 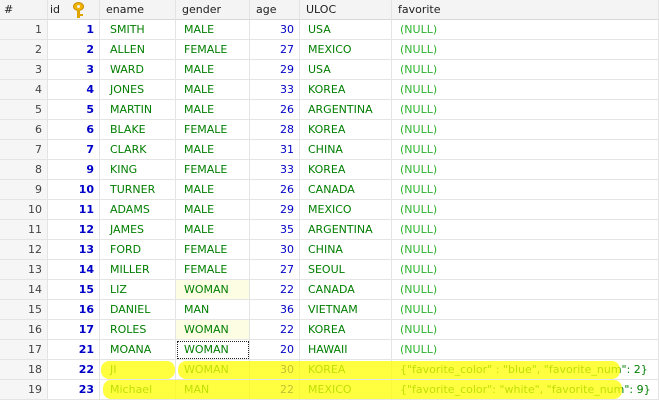 What do you see at coordinates (138, 350) in the screenshot?
I see `cell-ename: MOANA` at bounding box center [138, 350].